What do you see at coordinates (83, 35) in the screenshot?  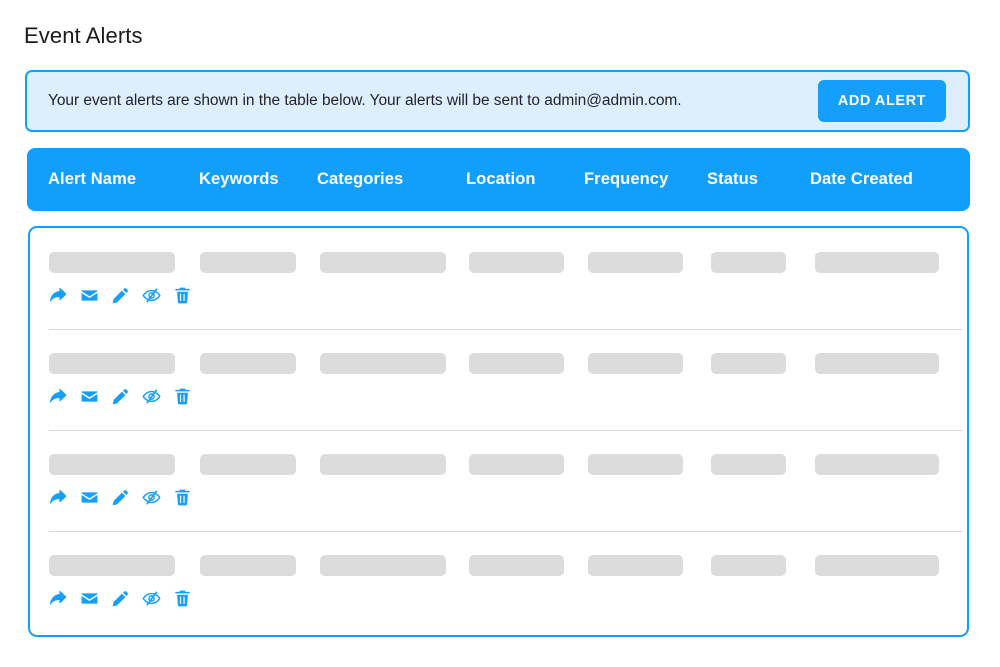 I see `page-title: Event Alerts` at bounding box center [83, 35].